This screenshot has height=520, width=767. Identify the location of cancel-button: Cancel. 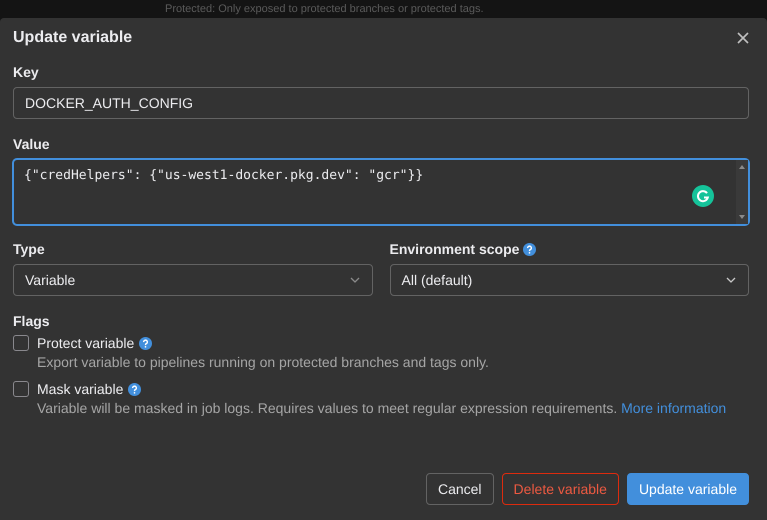
(460, 489).